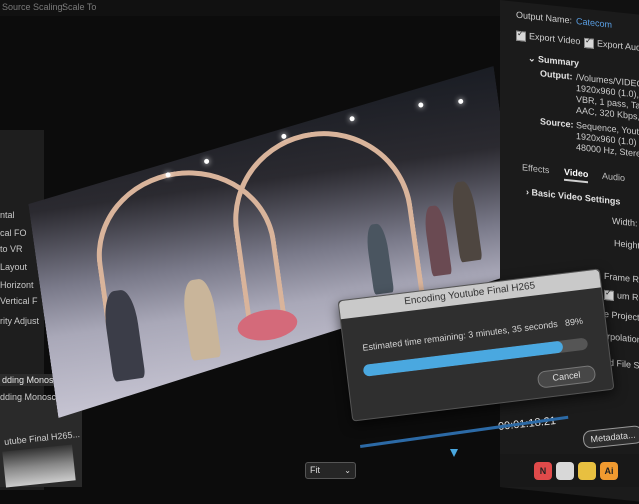 This screenshot has height=504, width=639. Describe the element at coordinates (621, 297) in the screenshot. I see `max-render-checkbox: um Rende` at that location.